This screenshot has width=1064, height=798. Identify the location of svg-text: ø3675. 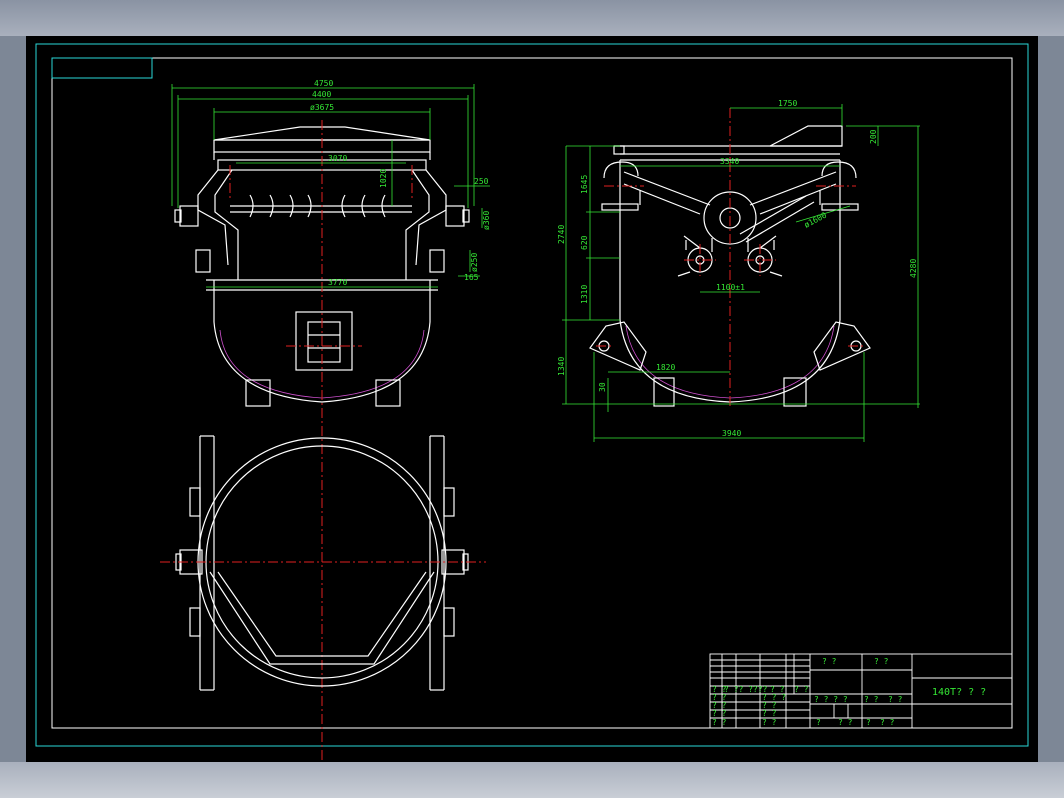
(322, 107).